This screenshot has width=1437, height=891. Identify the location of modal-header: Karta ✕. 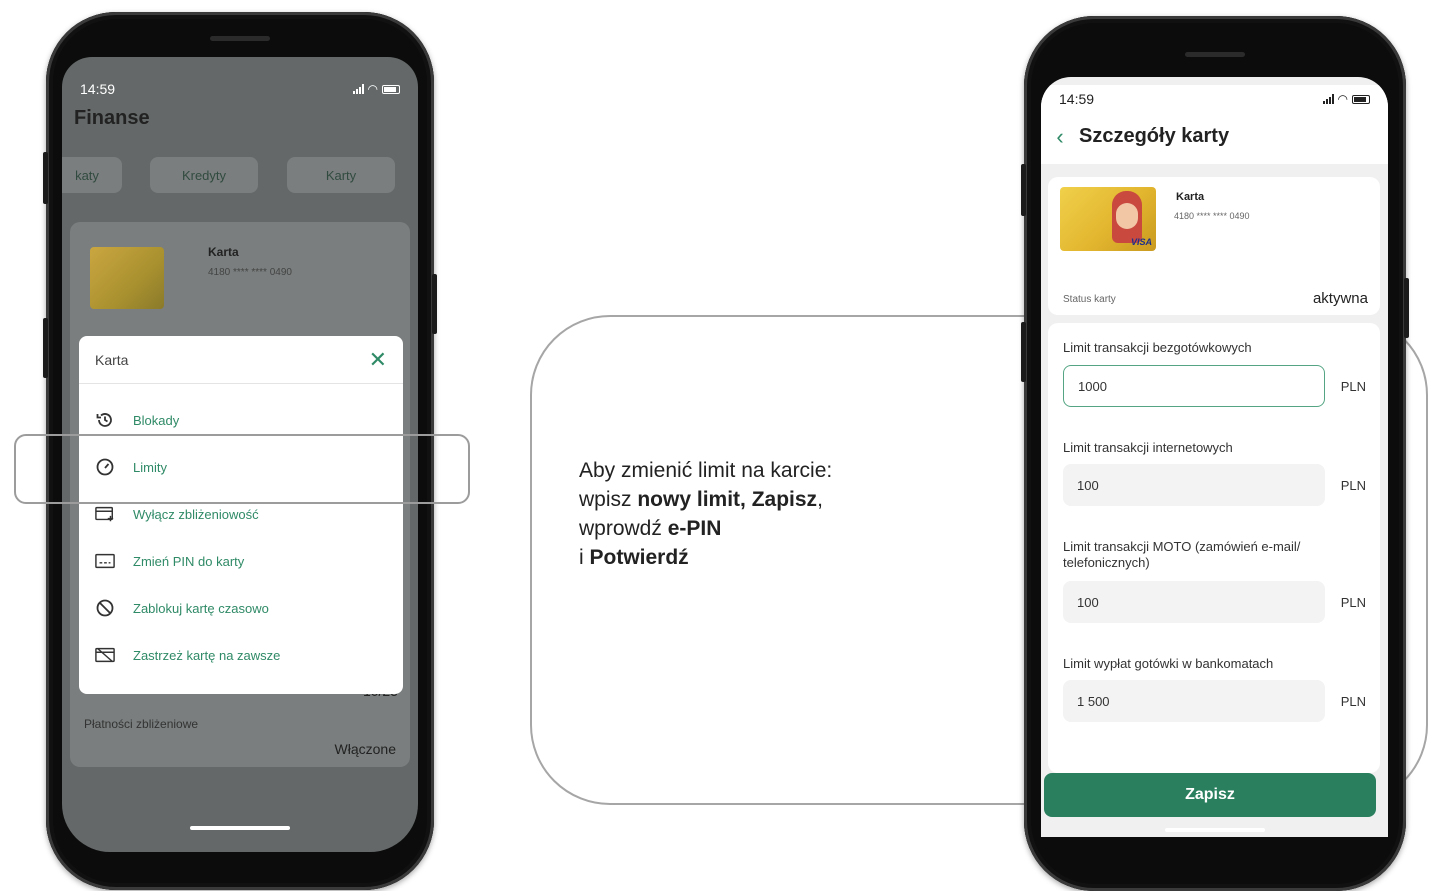
(241, 360).